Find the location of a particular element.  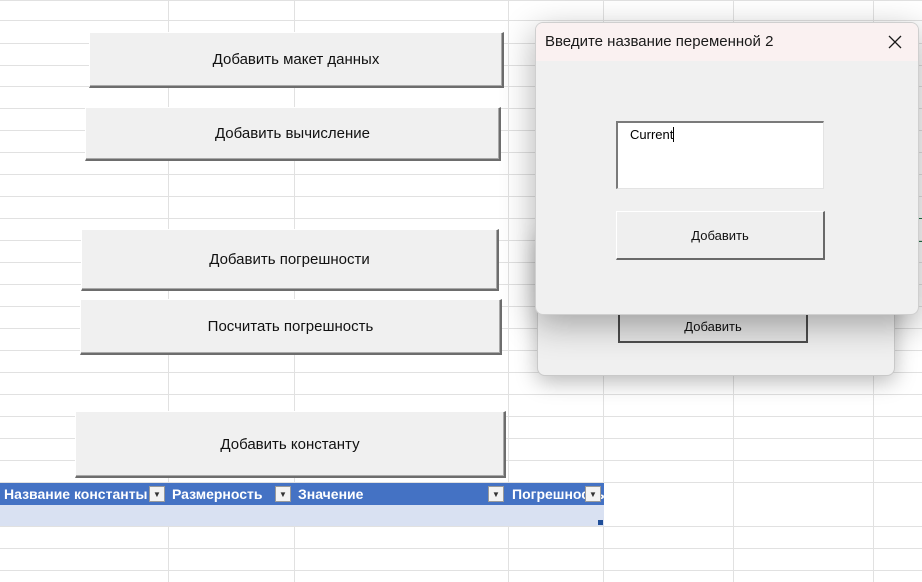

add-errors-button: Добавить погрешности is located at coordinates (290, 260).